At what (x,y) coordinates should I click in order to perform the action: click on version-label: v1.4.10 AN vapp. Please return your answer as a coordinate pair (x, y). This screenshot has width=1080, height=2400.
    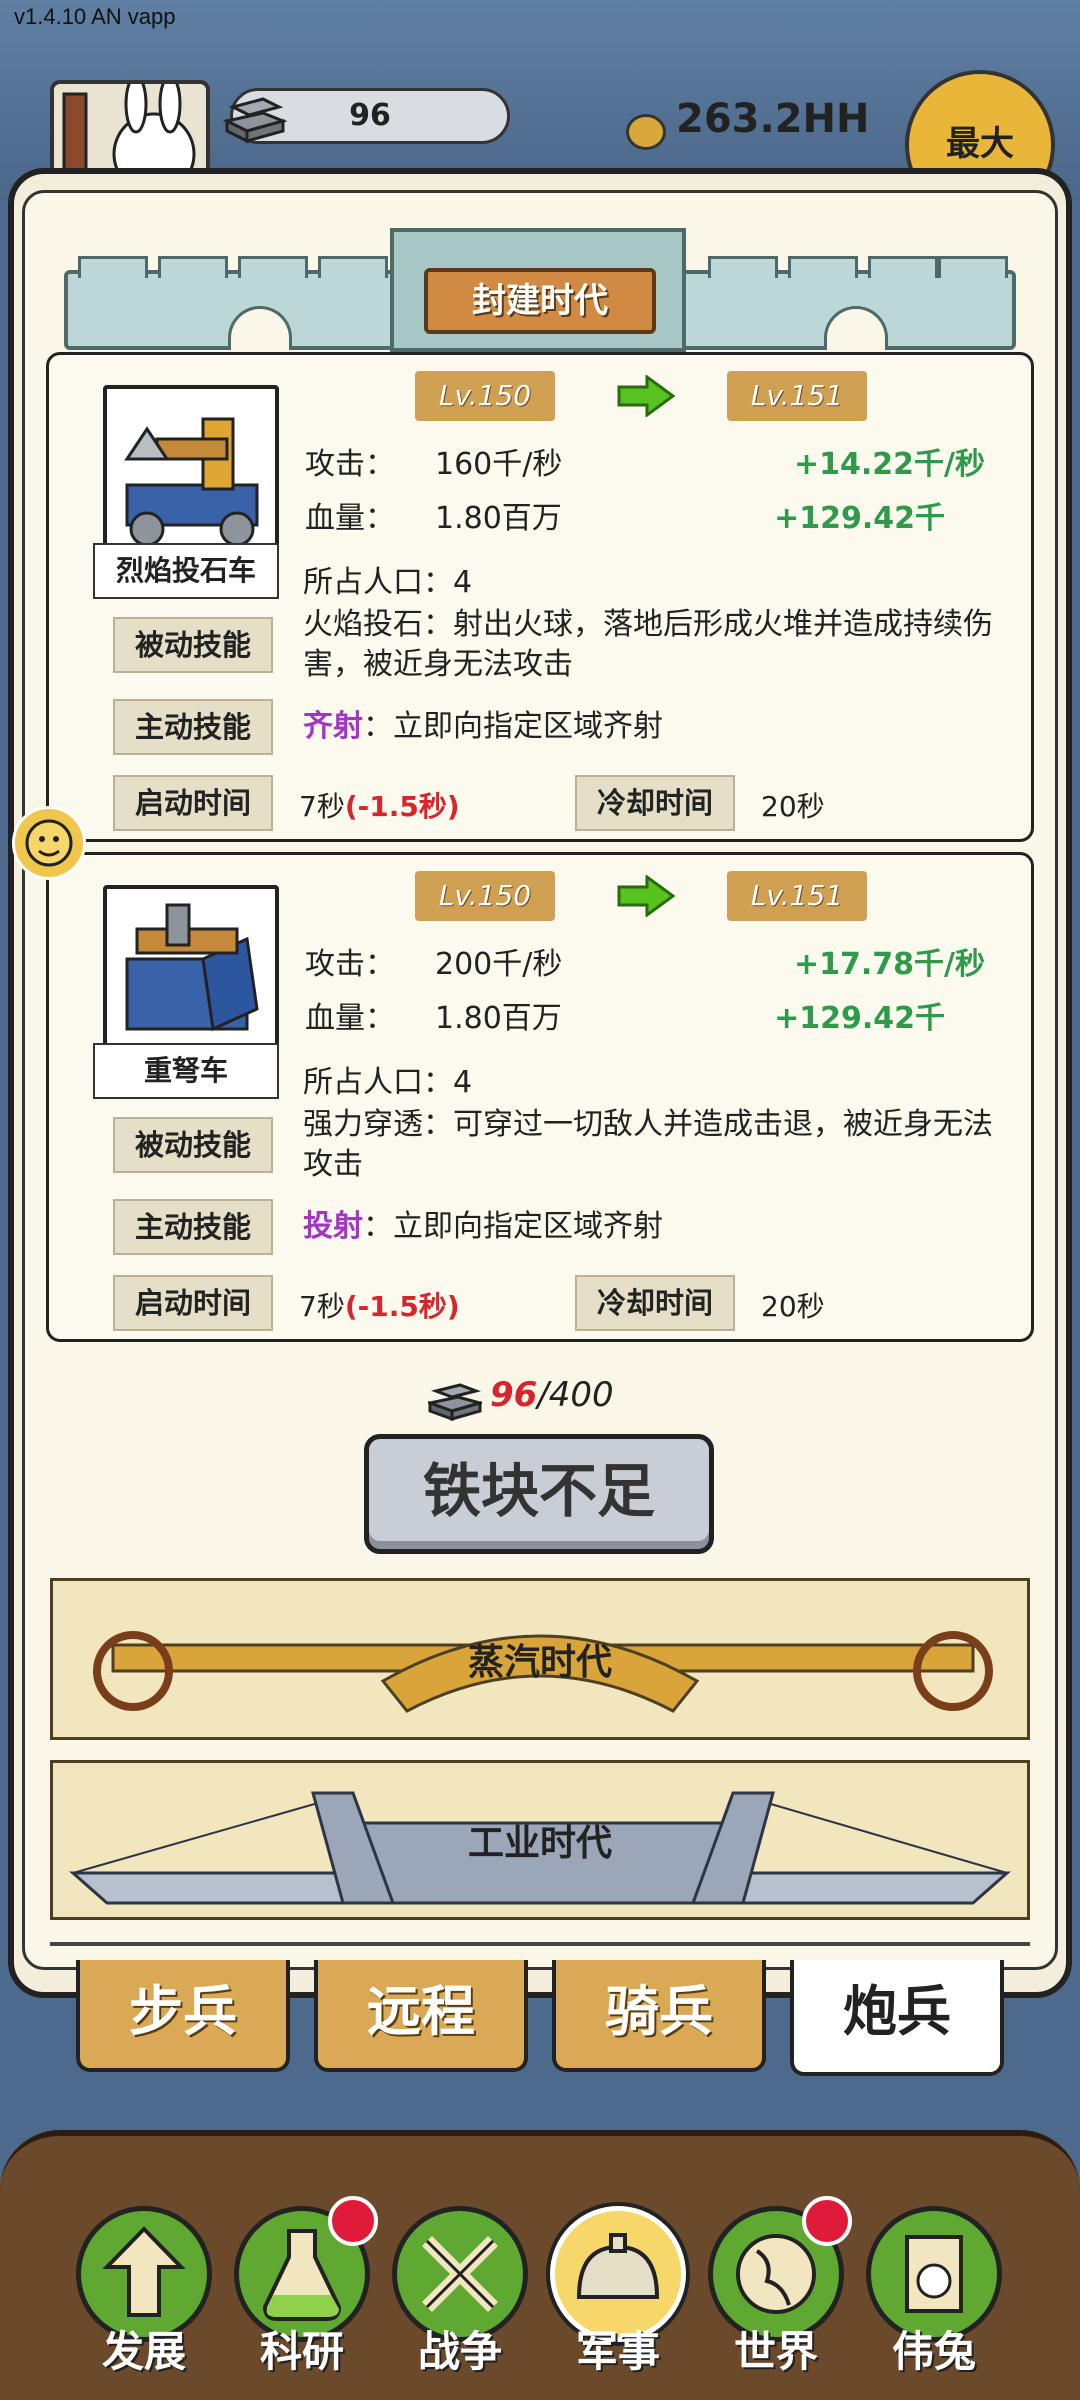
    Looking at the image, I should click on (95, 16).